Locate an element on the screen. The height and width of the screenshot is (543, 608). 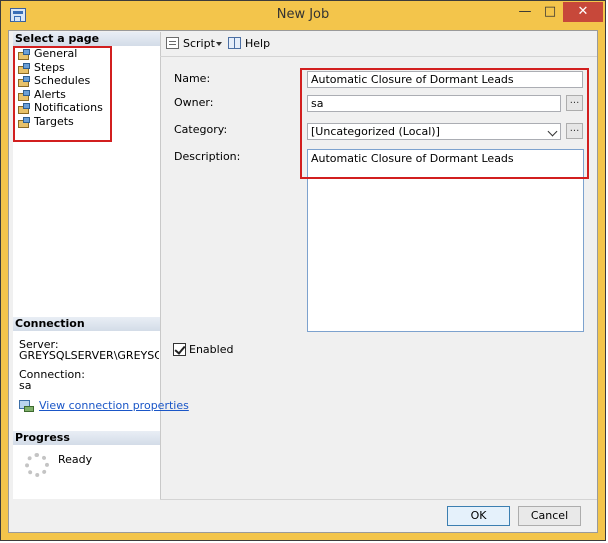
name-label: Name: is located at coordinates (192, 78).